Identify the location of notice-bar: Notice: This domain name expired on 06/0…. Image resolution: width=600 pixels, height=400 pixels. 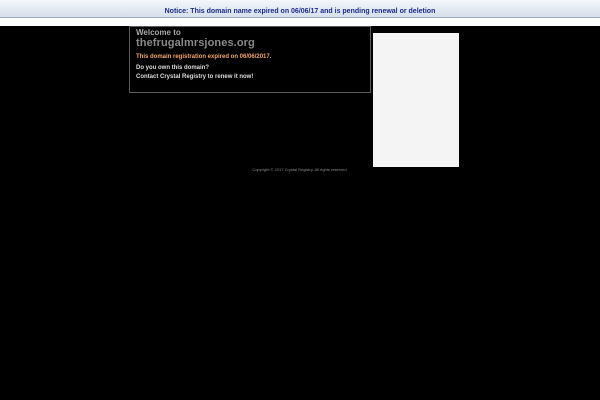
(300, 9).